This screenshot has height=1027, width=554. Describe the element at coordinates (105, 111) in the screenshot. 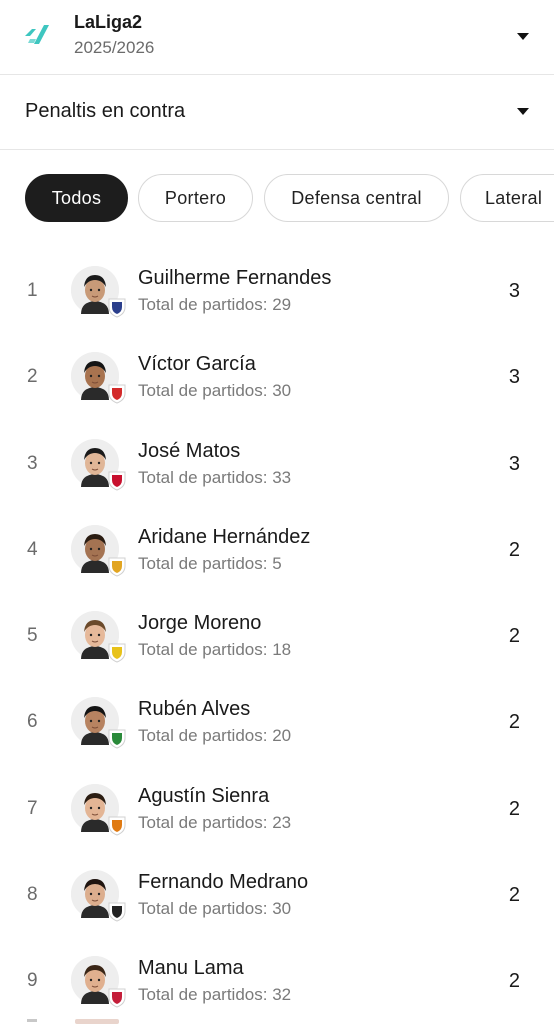

I see `stat-selector-label: Penaltis en contra` at that location.